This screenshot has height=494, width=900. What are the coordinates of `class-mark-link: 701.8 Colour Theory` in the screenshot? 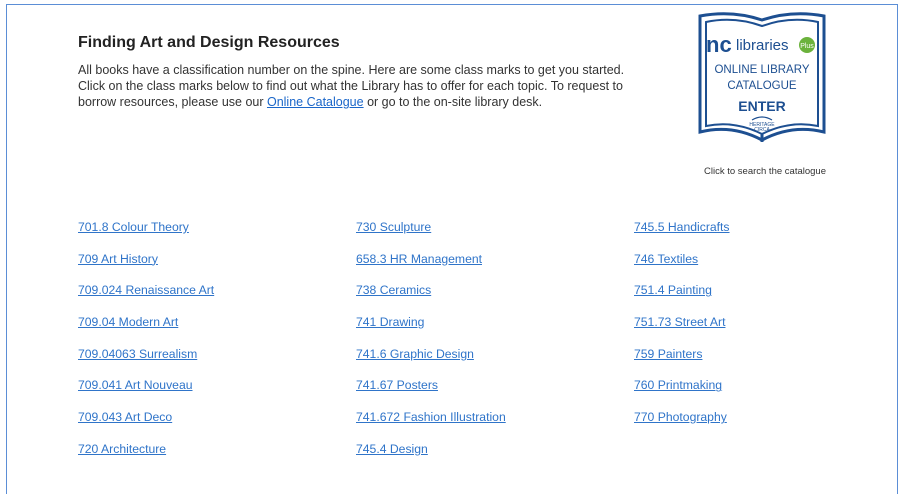 It's located at (146, 236).